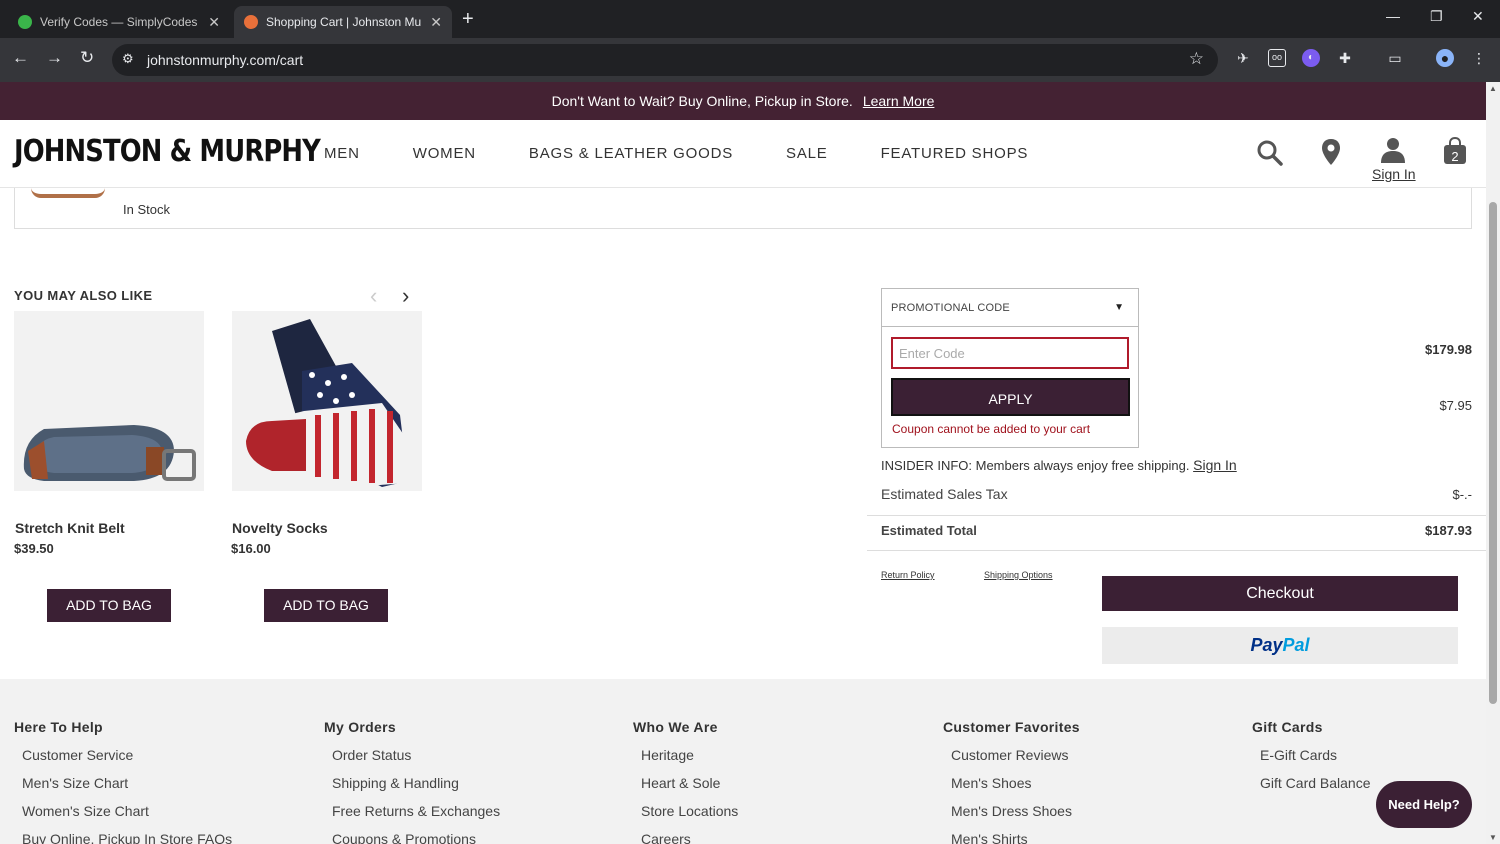  I want to click on footer-column-title: My Orders, so click(360, 727).